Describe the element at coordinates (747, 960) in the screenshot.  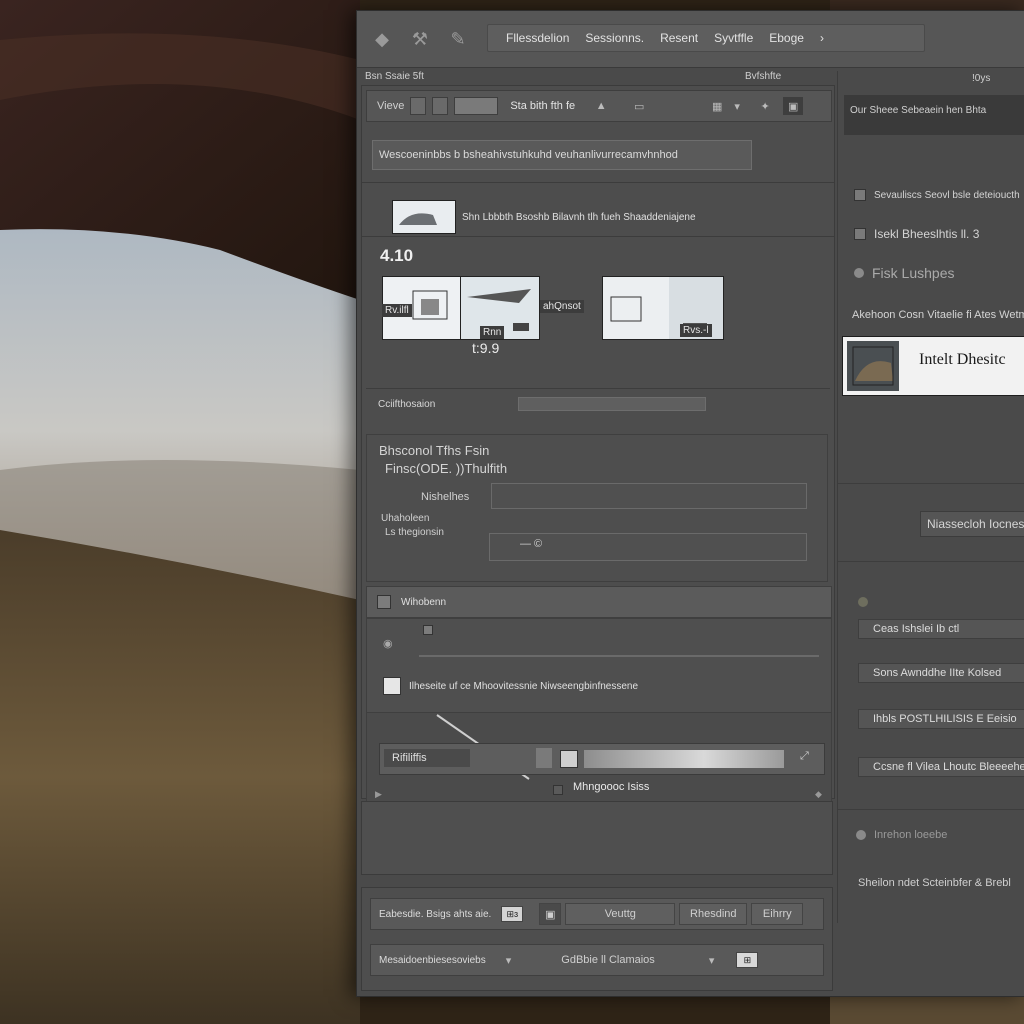
I see `grid-chip-icon: ⊞` at that location.